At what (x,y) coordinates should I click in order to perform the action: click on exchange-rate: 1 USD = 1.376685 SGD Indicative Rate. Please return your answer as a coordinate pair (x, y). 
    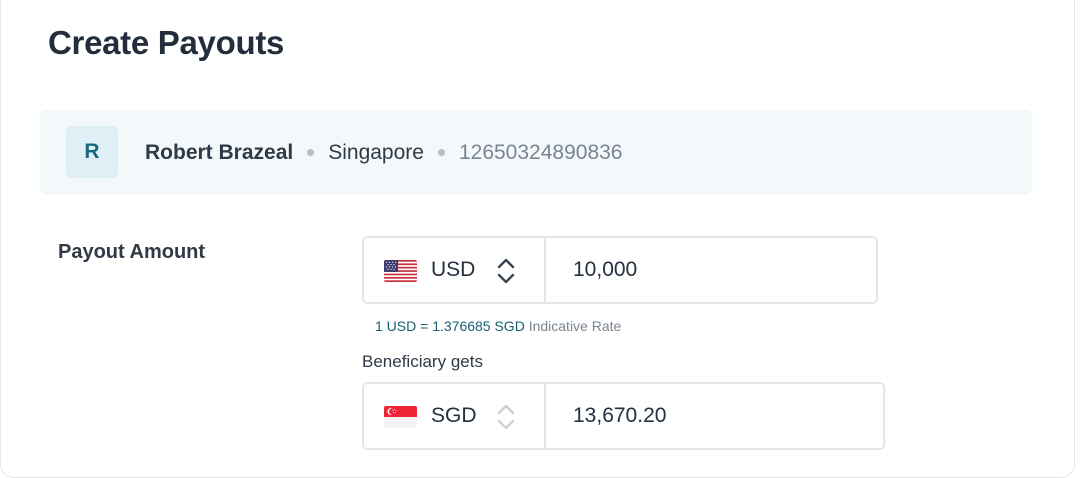
    Looking at the image, I should click on (498, 326).